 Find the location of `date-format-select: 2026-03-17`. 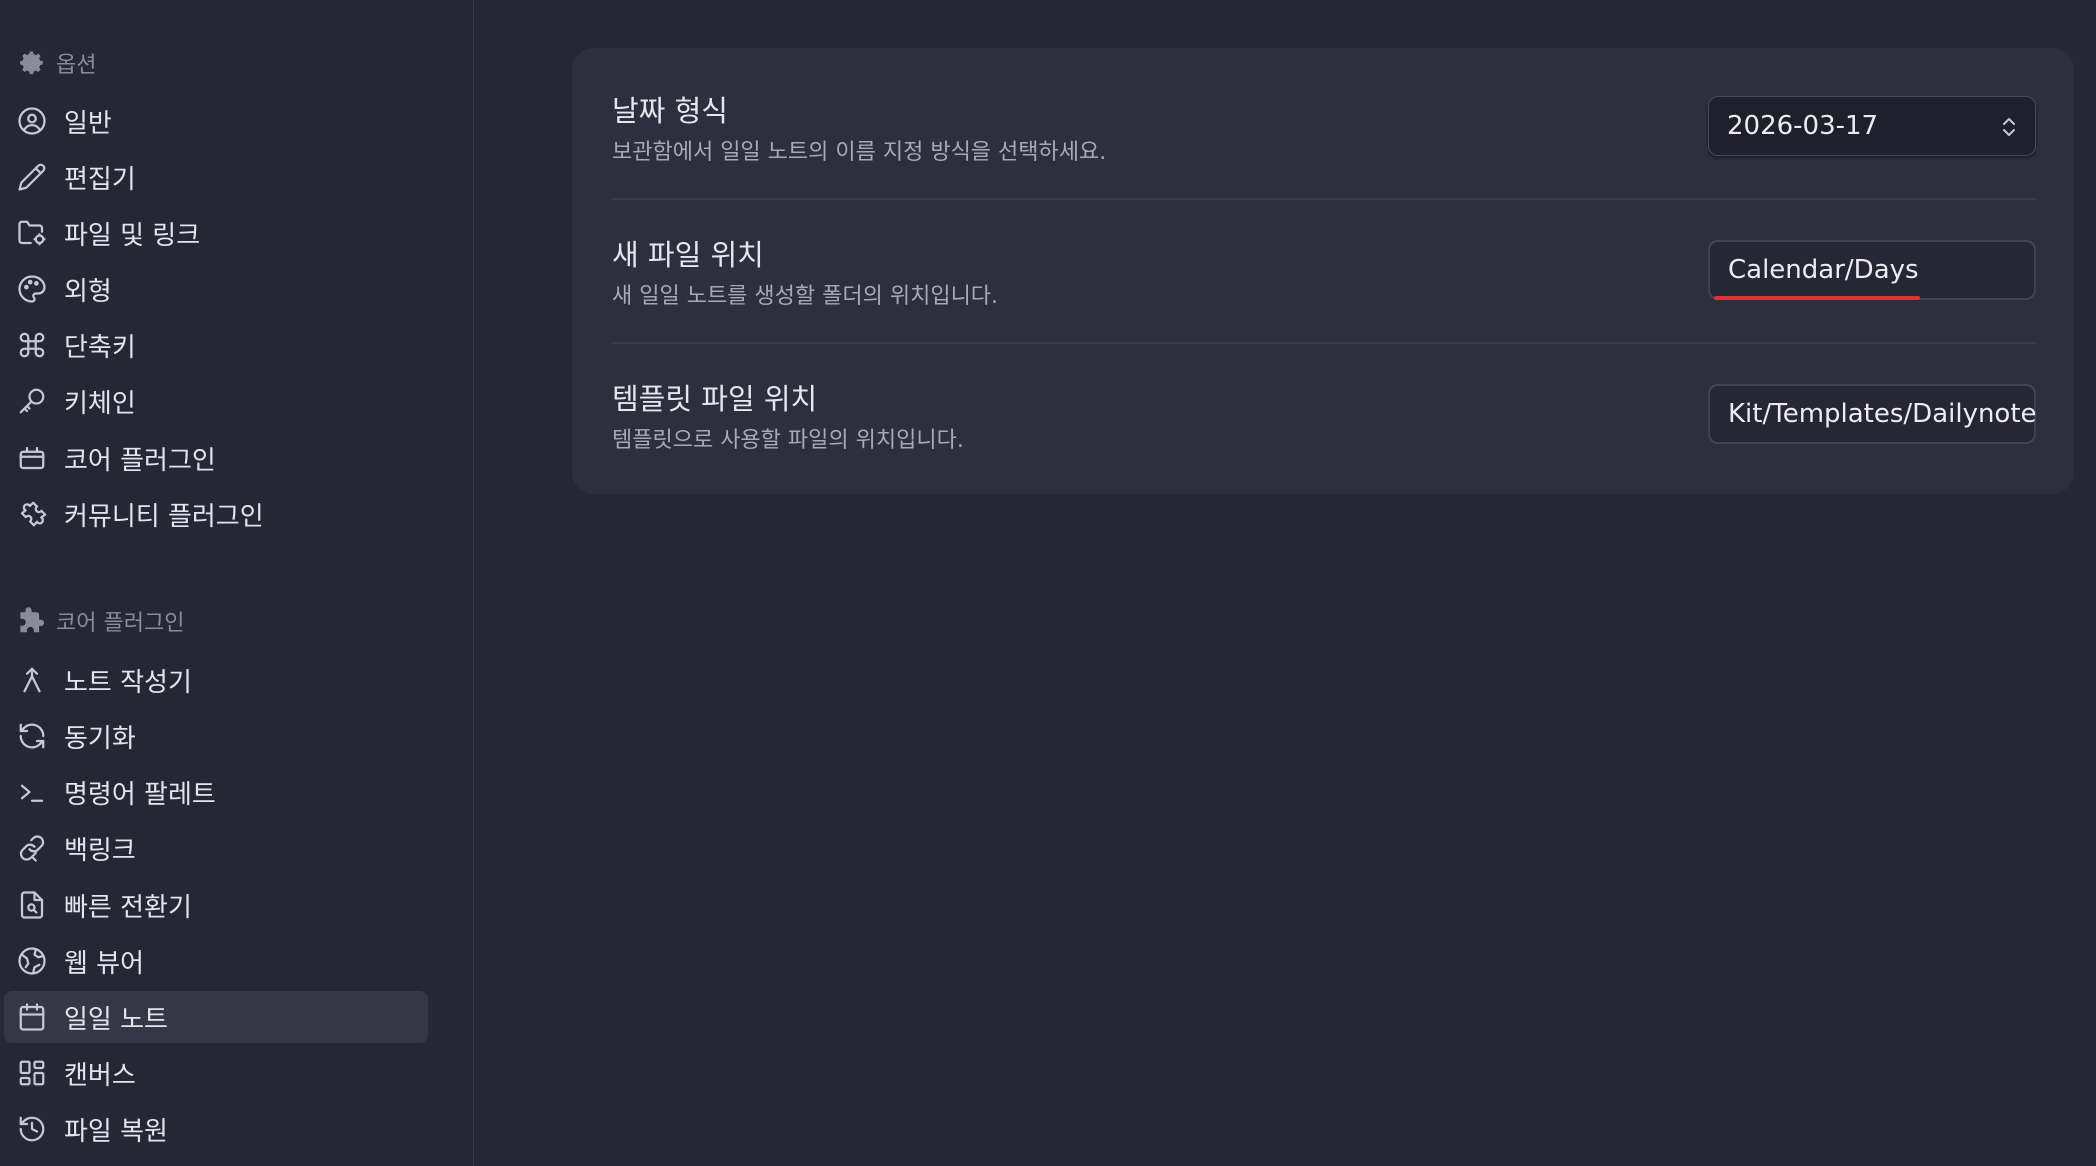

date-format-select: 2026-03-17 is located at coordinates (1872, 126).